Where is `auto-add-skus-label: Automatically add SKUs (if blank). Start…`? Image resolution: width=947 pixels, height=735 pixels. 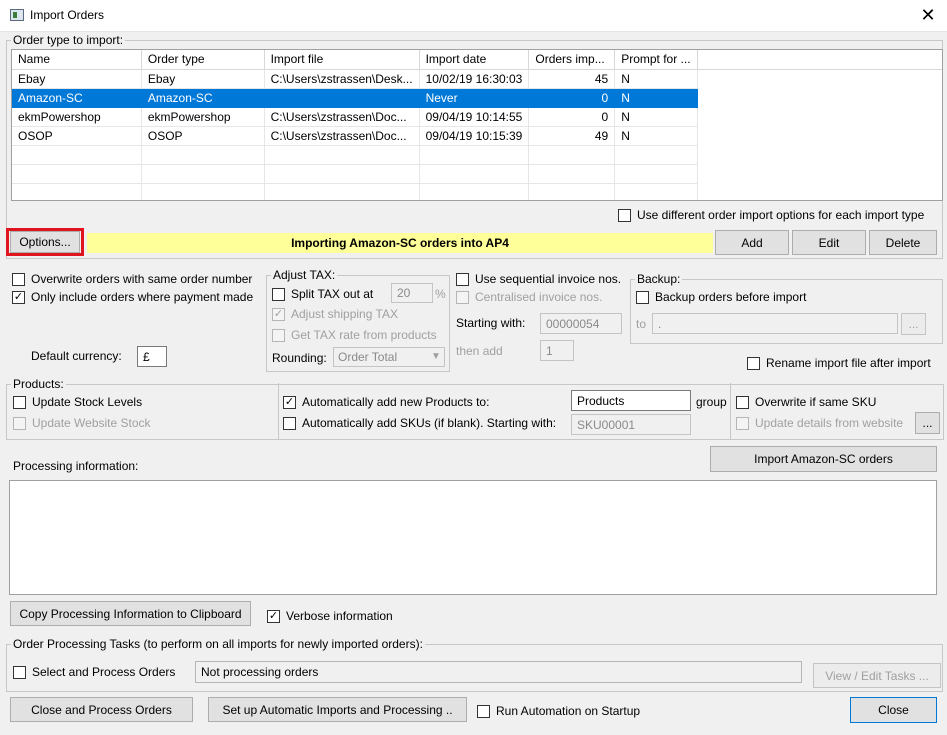 auto-add-skus-label: Automatically add SKUs (if blank). Start… is located at coordinates (429, 423).